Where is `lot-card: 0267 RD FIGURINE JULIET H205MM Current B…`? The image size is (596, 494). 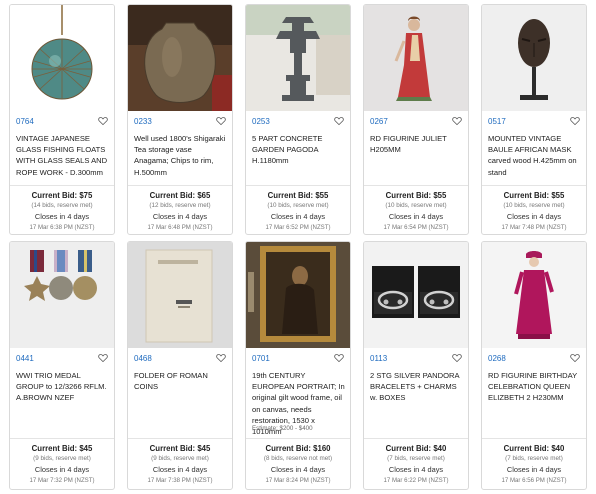
lot-card: 0267 RD FIGURINE JULIET H205MM Current B… is located at coordinates (416, 119).